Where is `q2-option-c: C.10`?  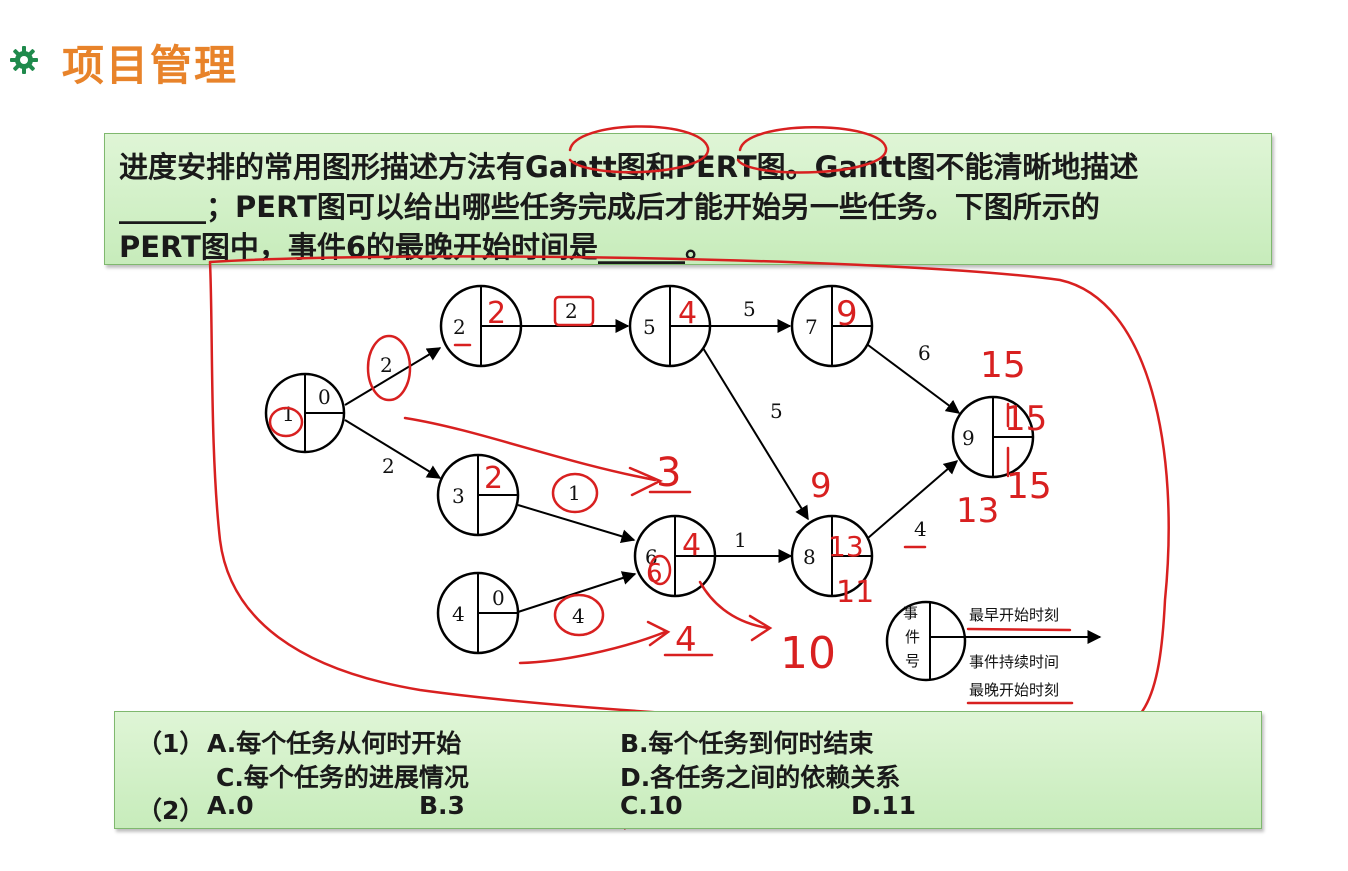 q2-option-c: C.10 is located at coordinates (651, 805).